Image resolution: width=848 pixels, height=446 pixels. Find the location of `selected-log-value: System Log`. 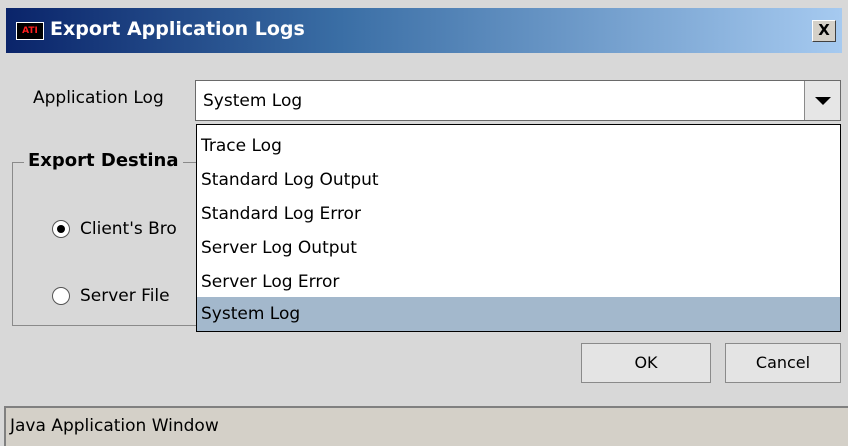

selected-log-value: System Log is located at coordinates (253, 101).